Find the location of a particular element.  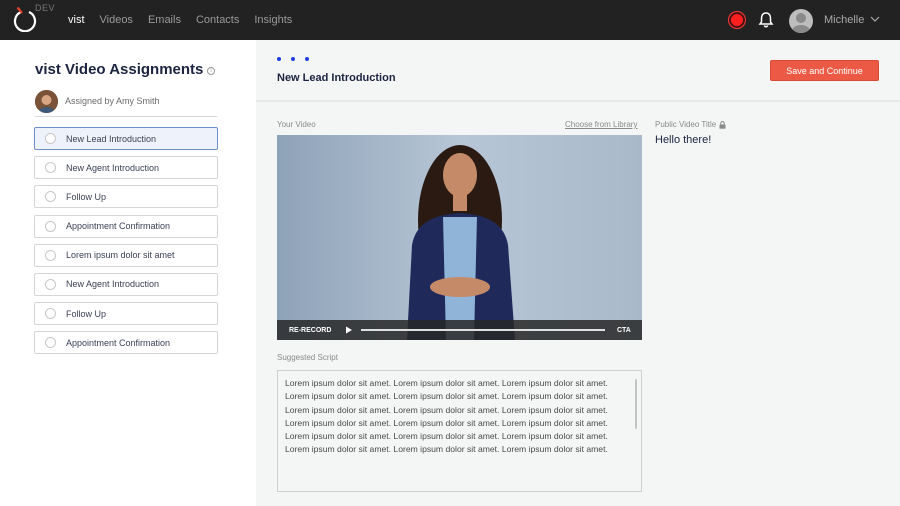

nav-item-contacts: Contacts is located at coordinates (217, 20).